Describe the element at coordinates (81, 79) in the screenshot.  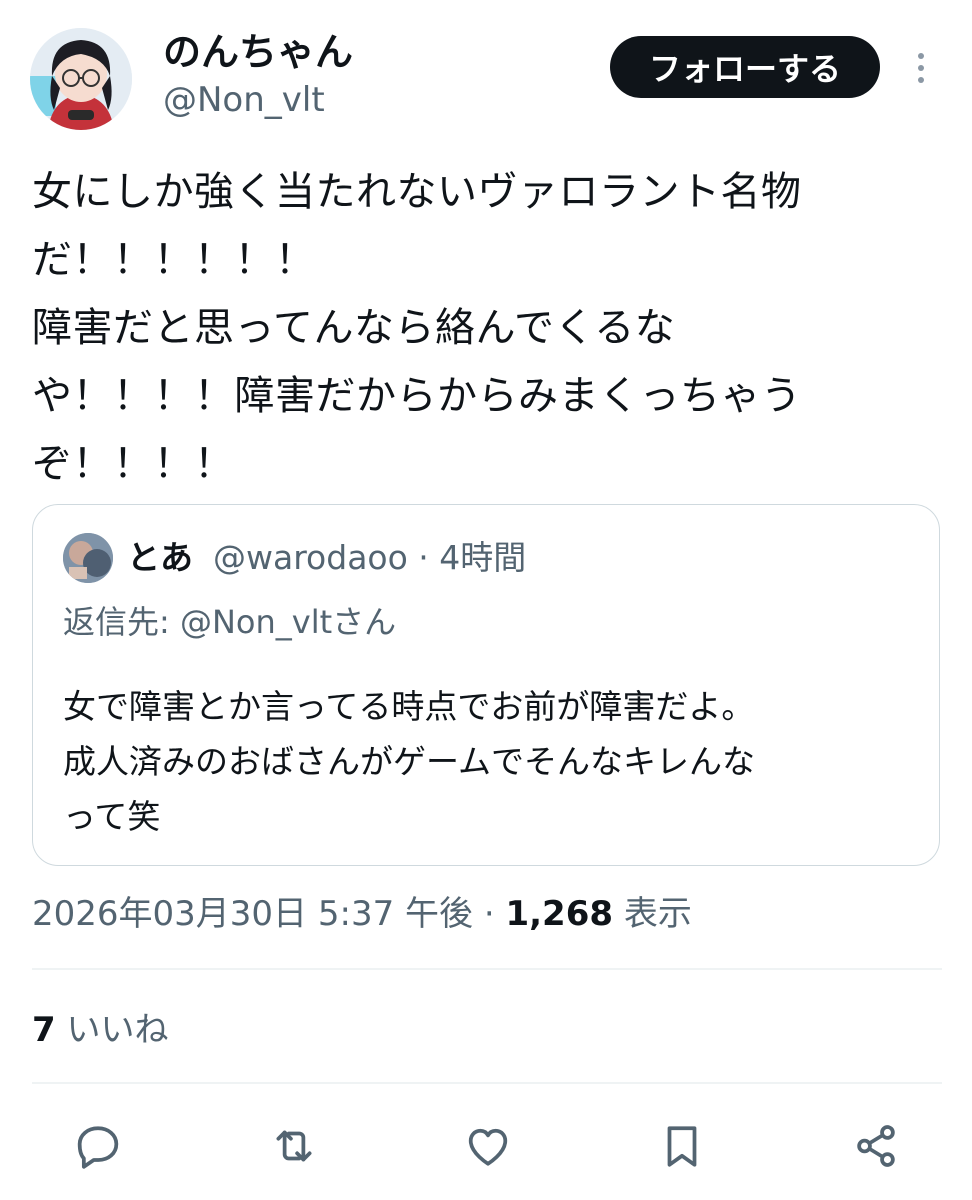
I see `author-avatar` at that location.